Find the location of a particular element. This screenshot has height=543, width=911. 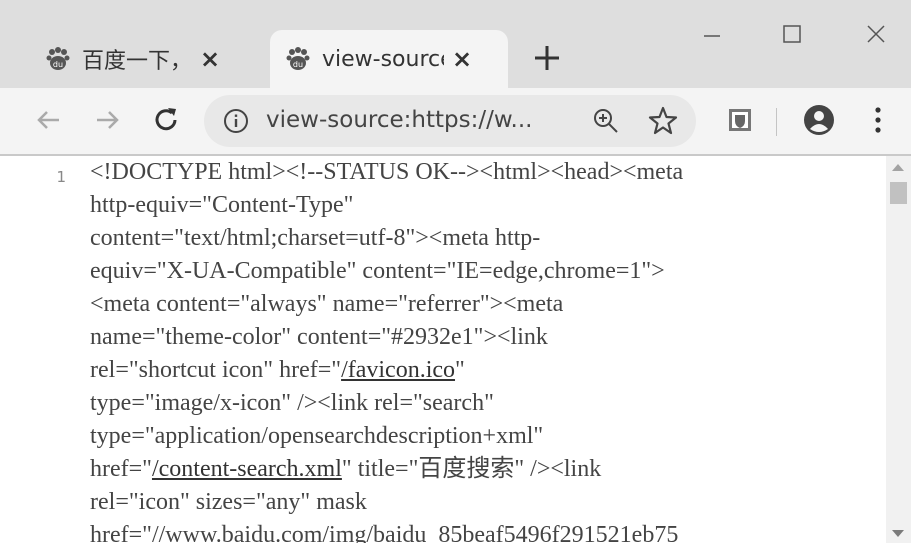

forward-arrow-icon is located at coordinates (108, 120).